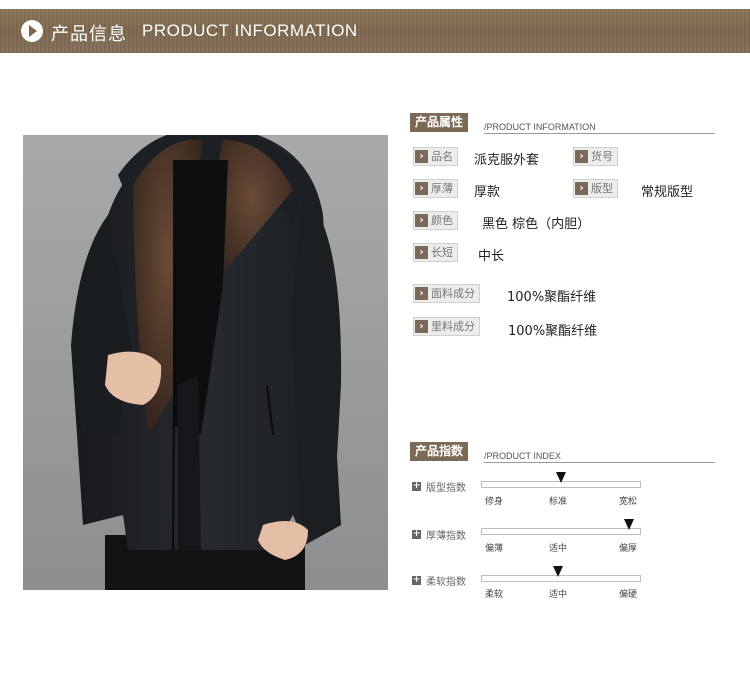 Image resolution: width=750 pixels, height=684 pixels. I want to click on attr-value-fit: 常规版型, so click(667, 192).